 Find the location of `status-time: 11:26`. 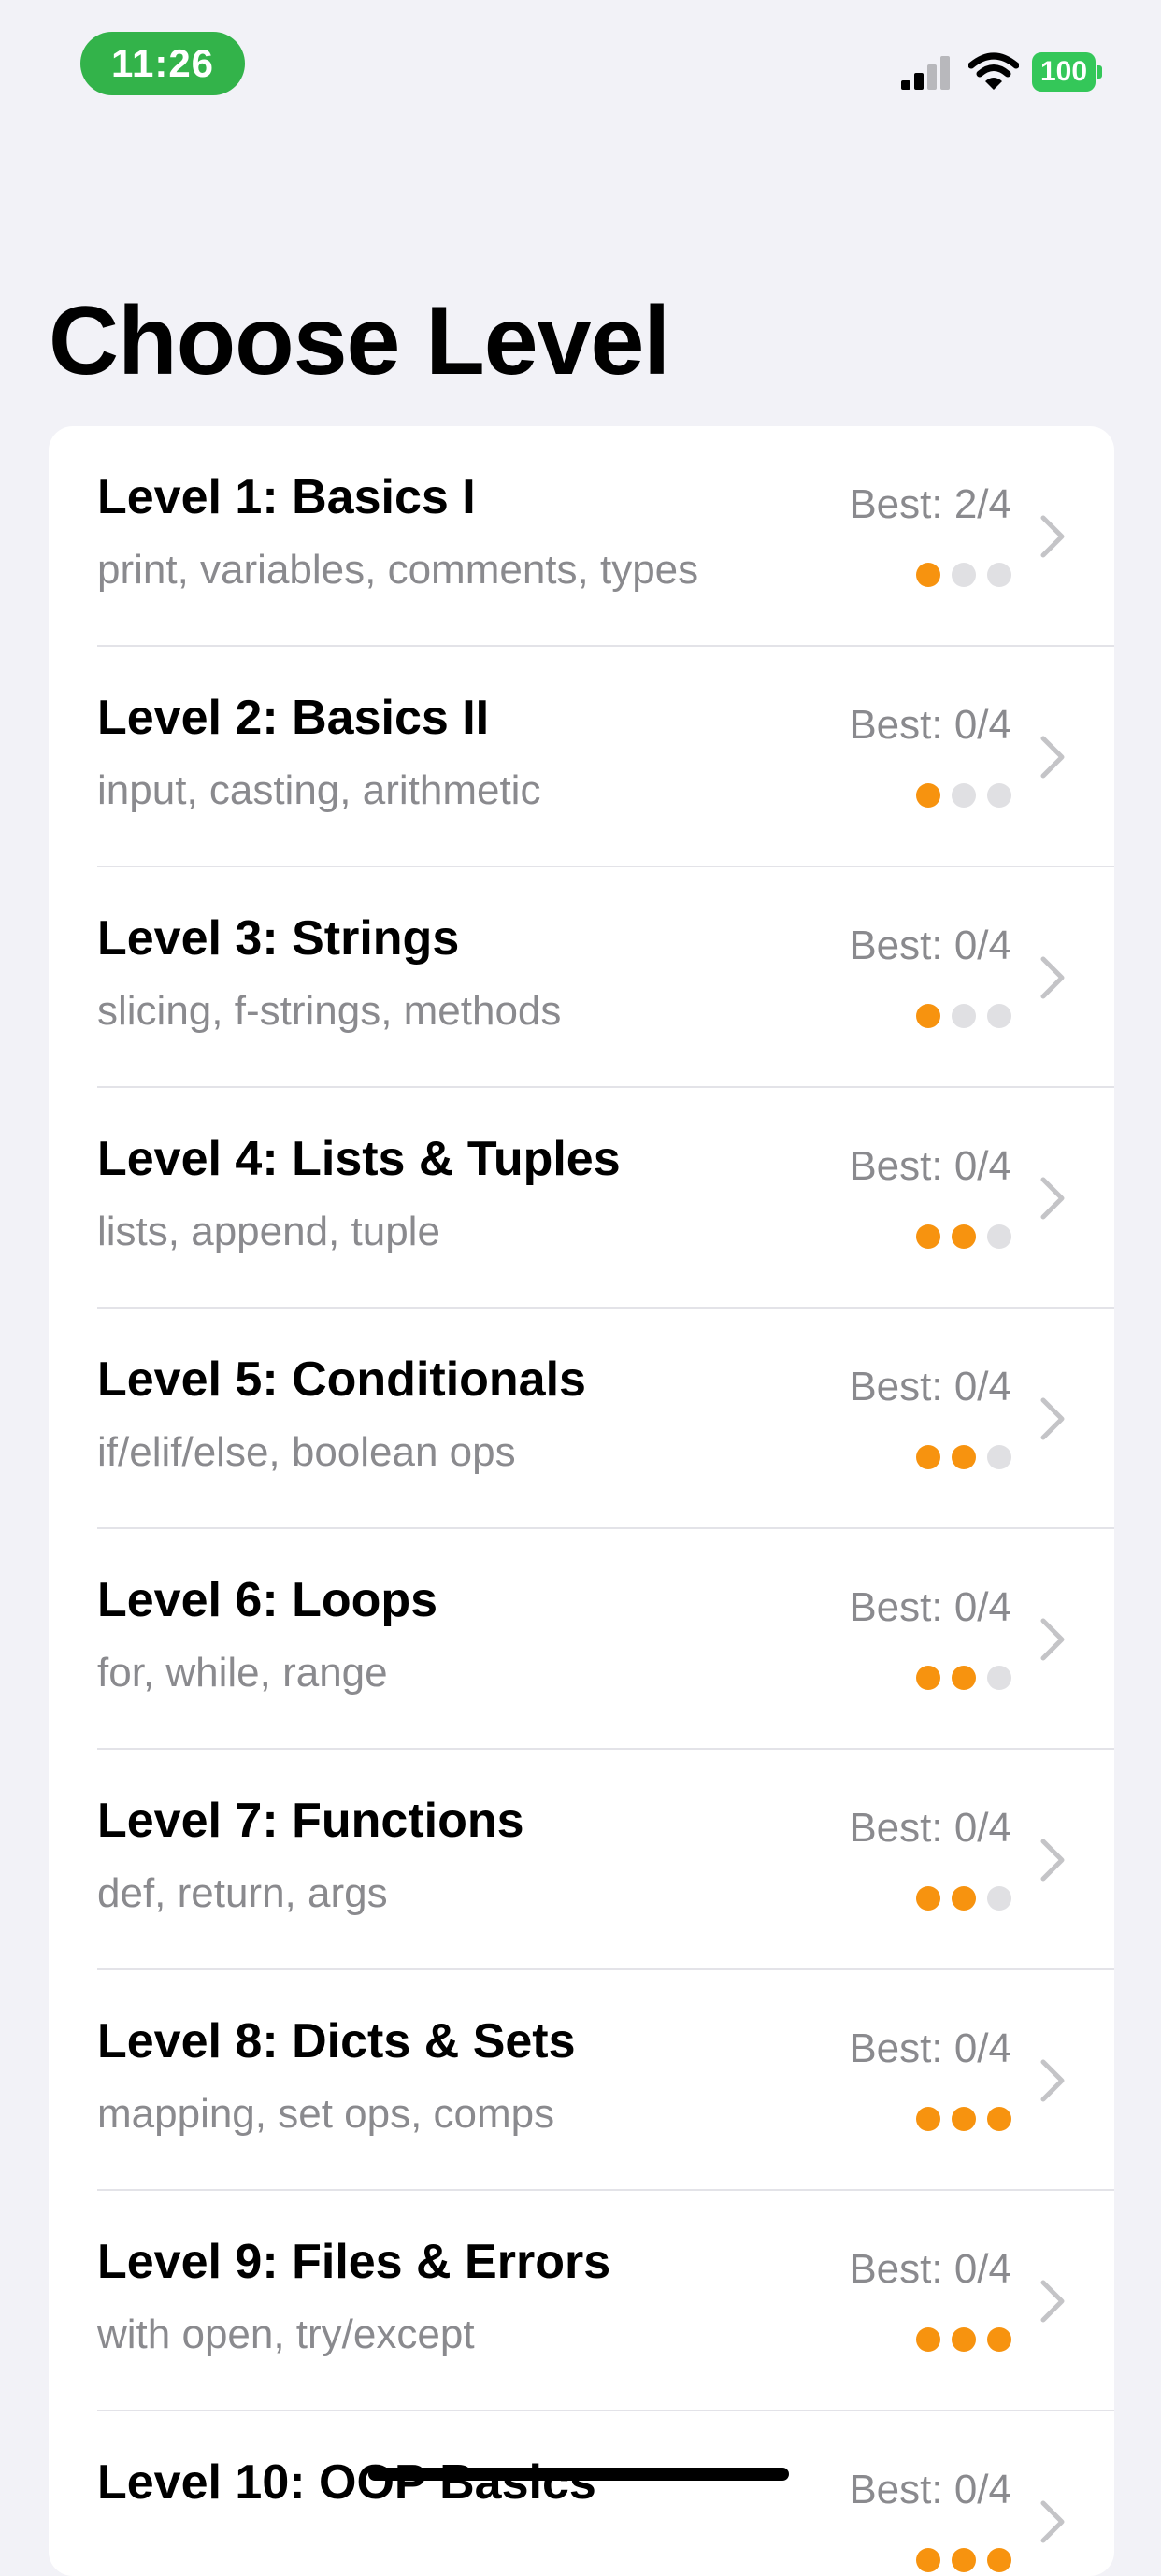

status-time: 11:26 is located at coordinates (162, 63).